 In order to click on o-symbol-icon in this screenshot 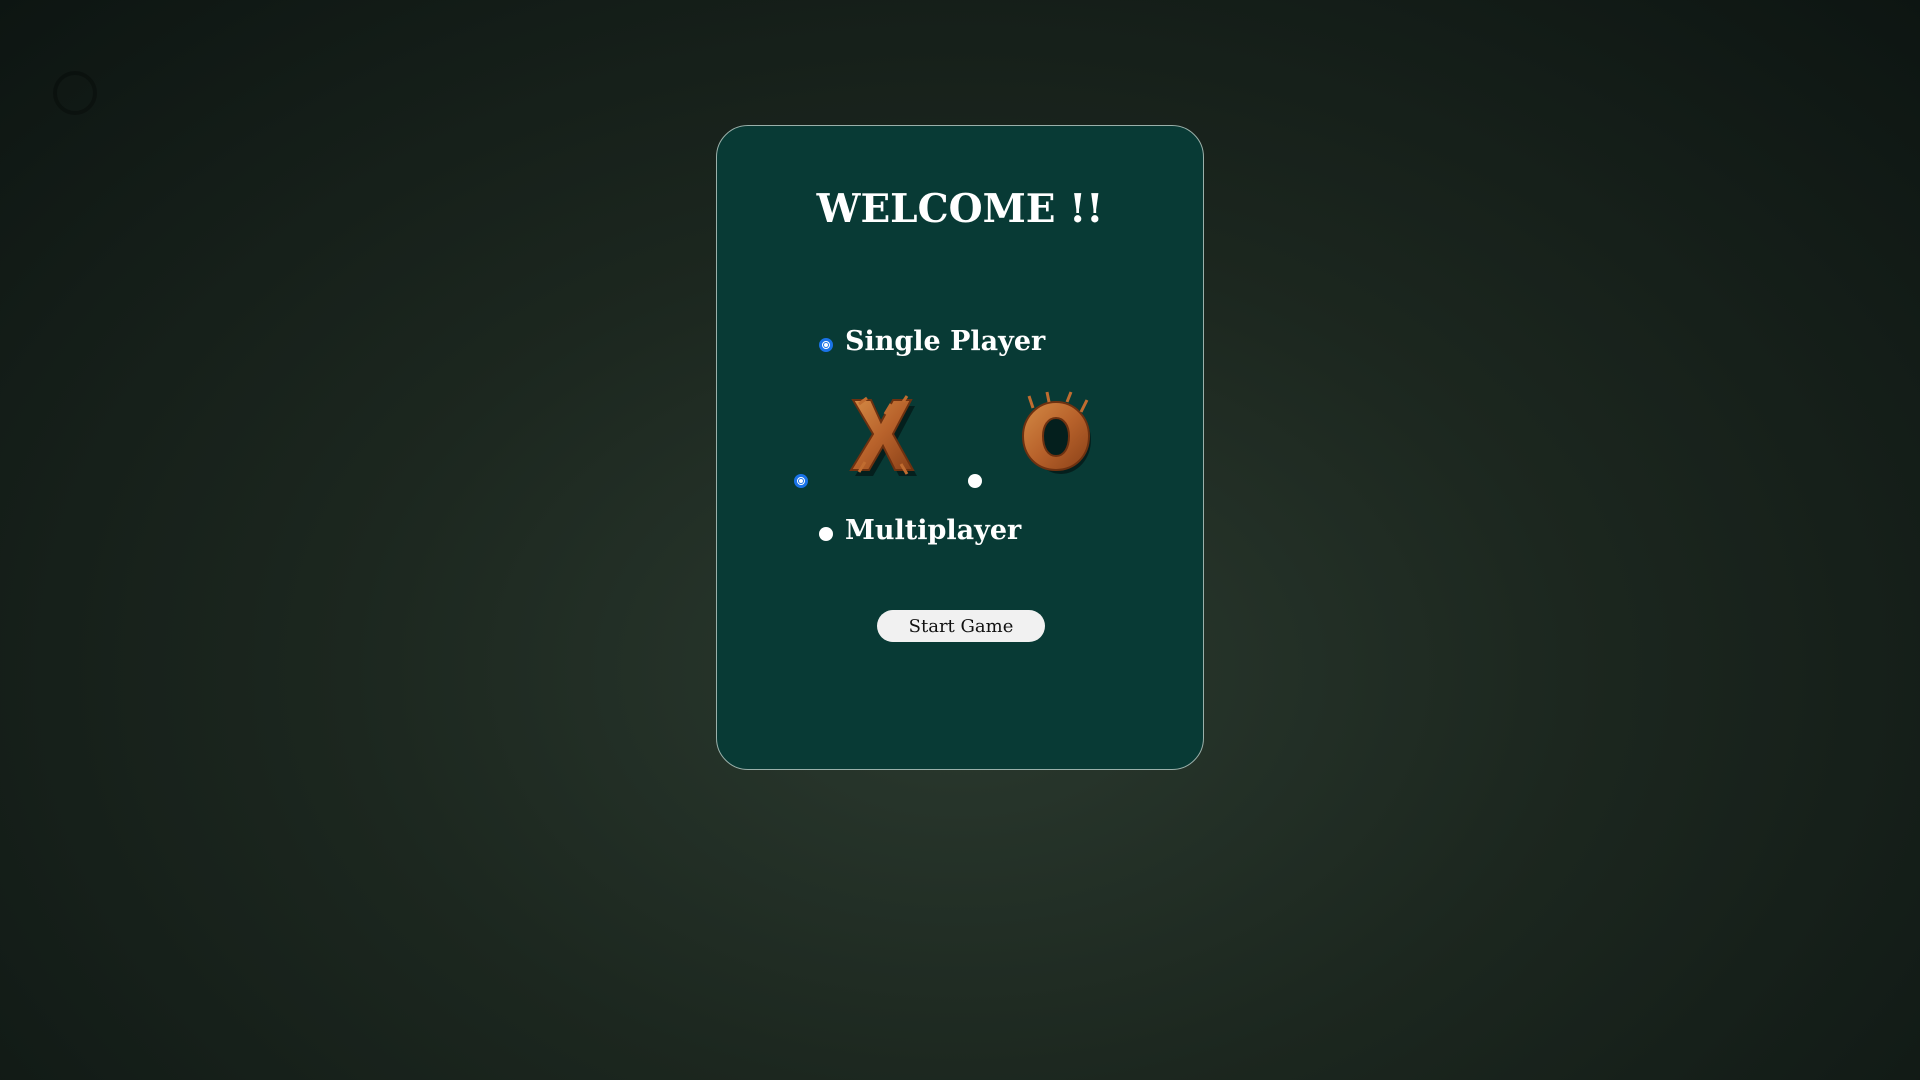, I will do `click(1059, 435)`.